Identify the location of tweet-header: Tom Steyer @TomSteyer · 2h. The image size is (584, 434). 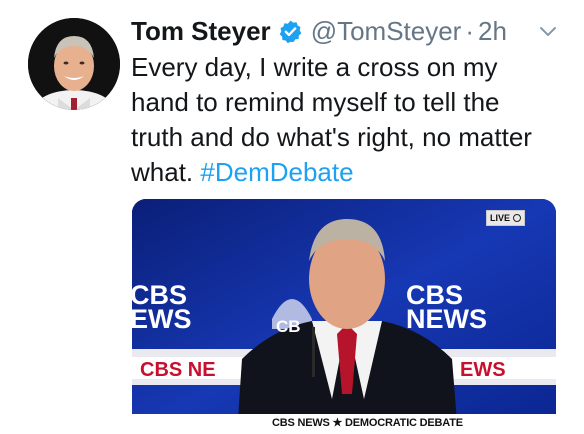
(319, 31).